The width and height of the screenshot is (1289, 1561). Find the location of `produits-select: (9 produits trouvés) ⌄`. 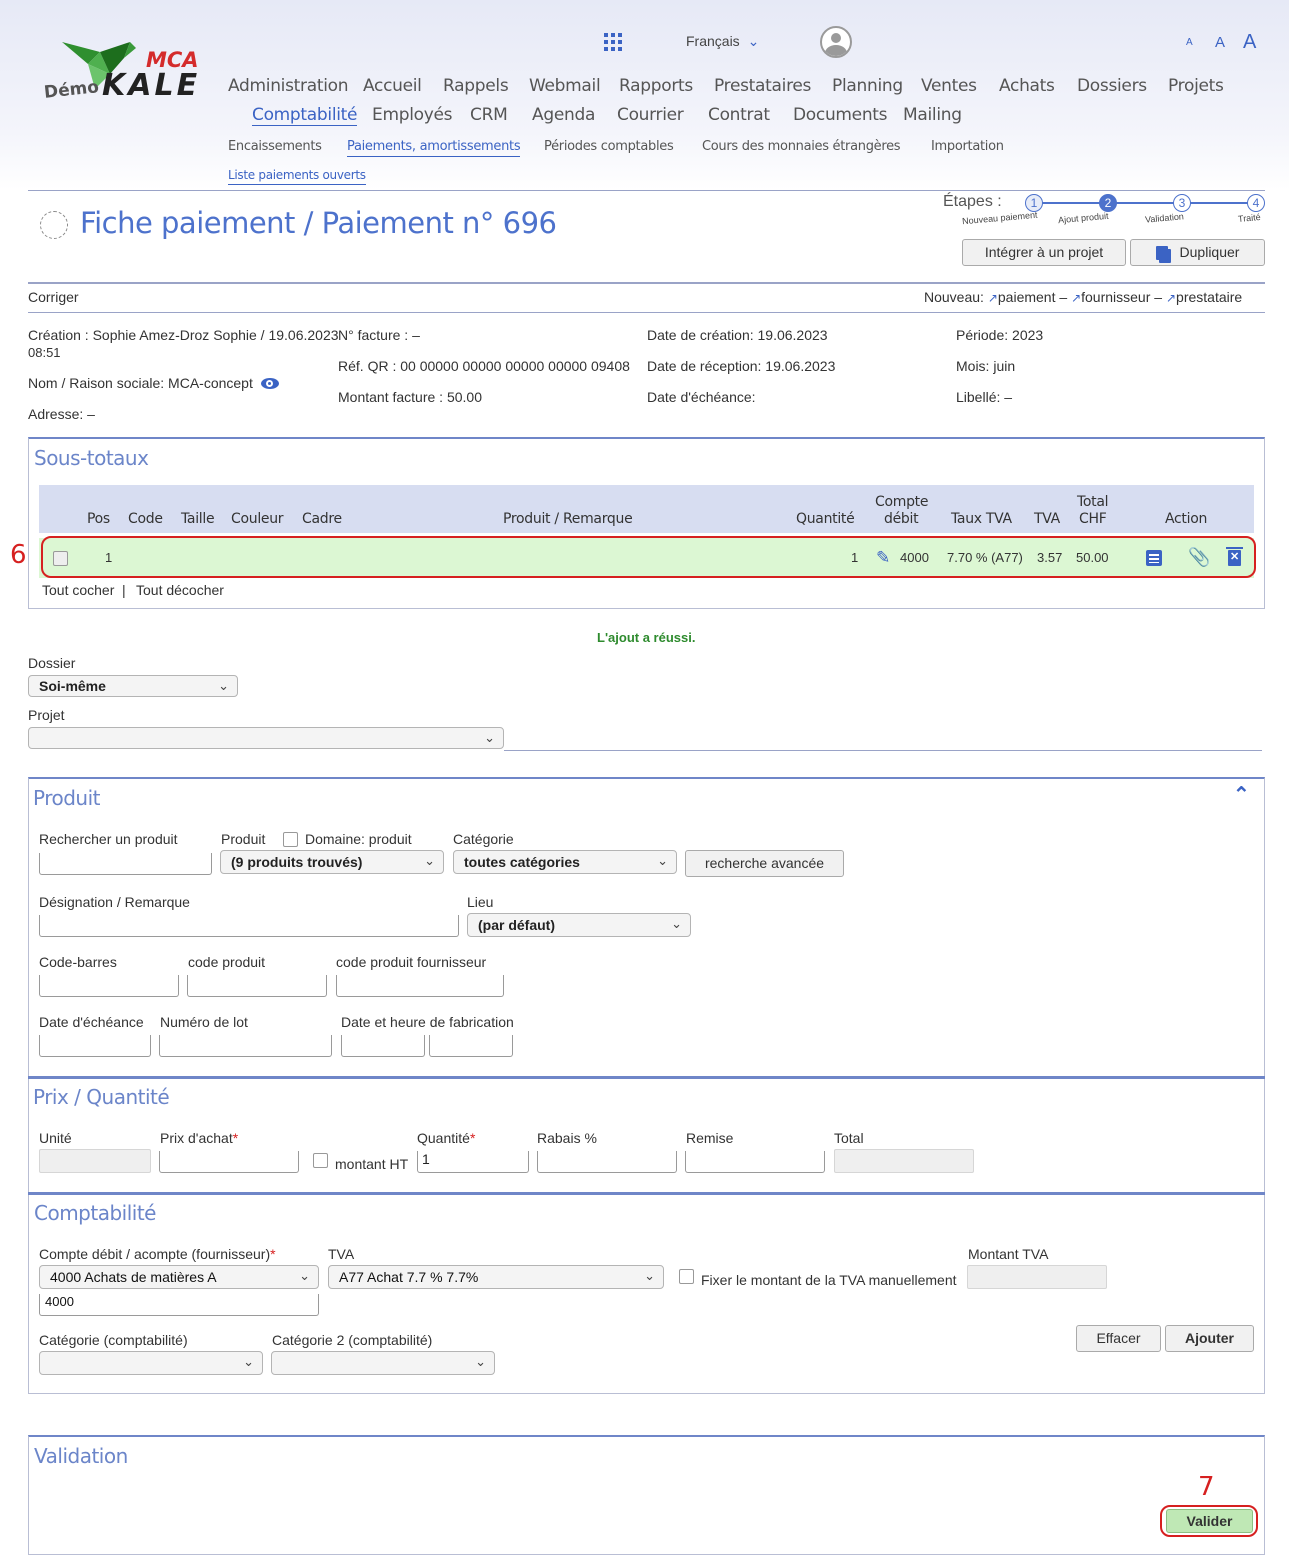

produits-select: (9 produits trouvés) ⌄ is located at coordinates (332, 862).